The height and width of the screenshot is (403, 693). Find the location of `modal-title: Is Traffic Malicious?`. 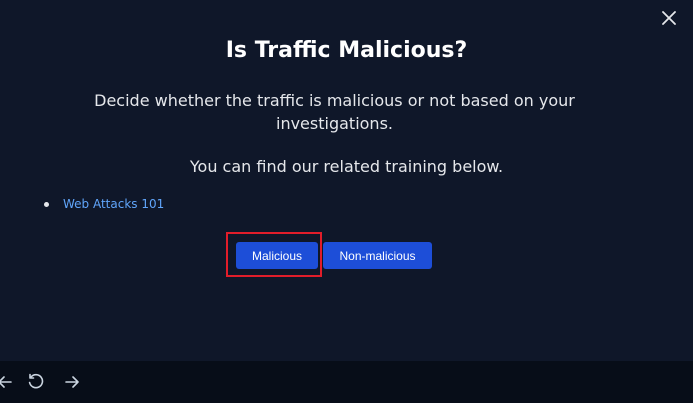

modal-title: Is Traffic Malicious? is located at coordinates (346, 50).